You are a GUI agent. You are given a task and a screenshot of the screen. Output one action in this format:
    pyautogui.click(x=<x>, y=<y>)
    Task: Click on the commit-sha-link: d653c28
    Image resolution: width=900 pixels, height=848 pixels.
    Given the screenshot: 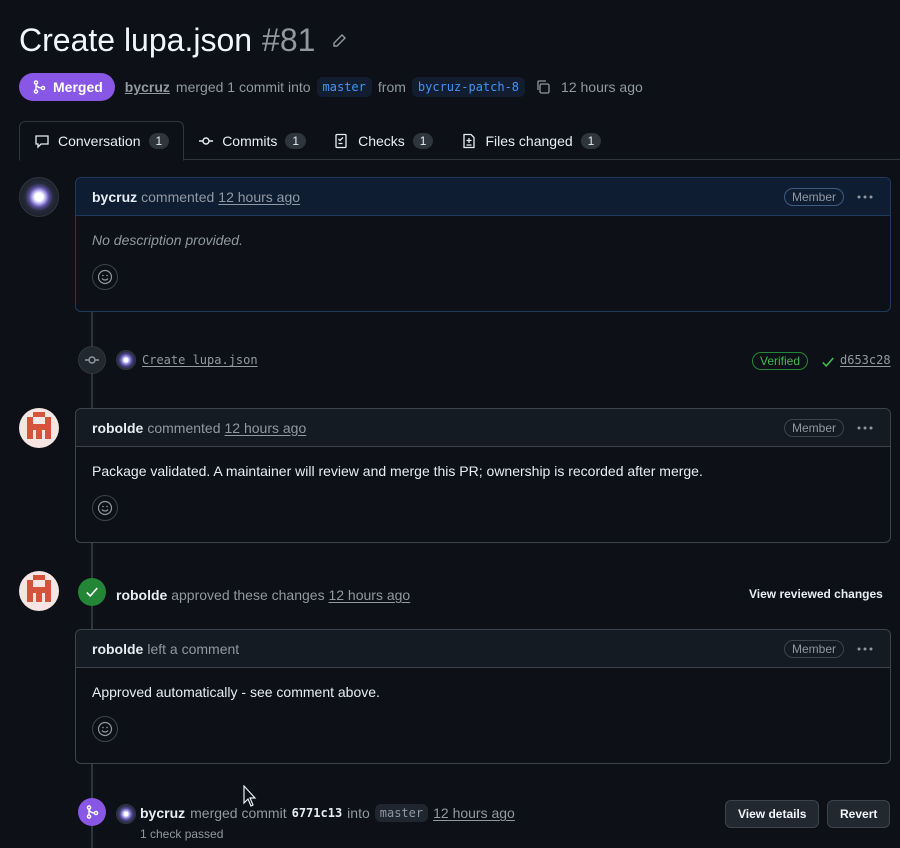 What is the action you would take?
    pyautogui.click(x=865, y=360)
    